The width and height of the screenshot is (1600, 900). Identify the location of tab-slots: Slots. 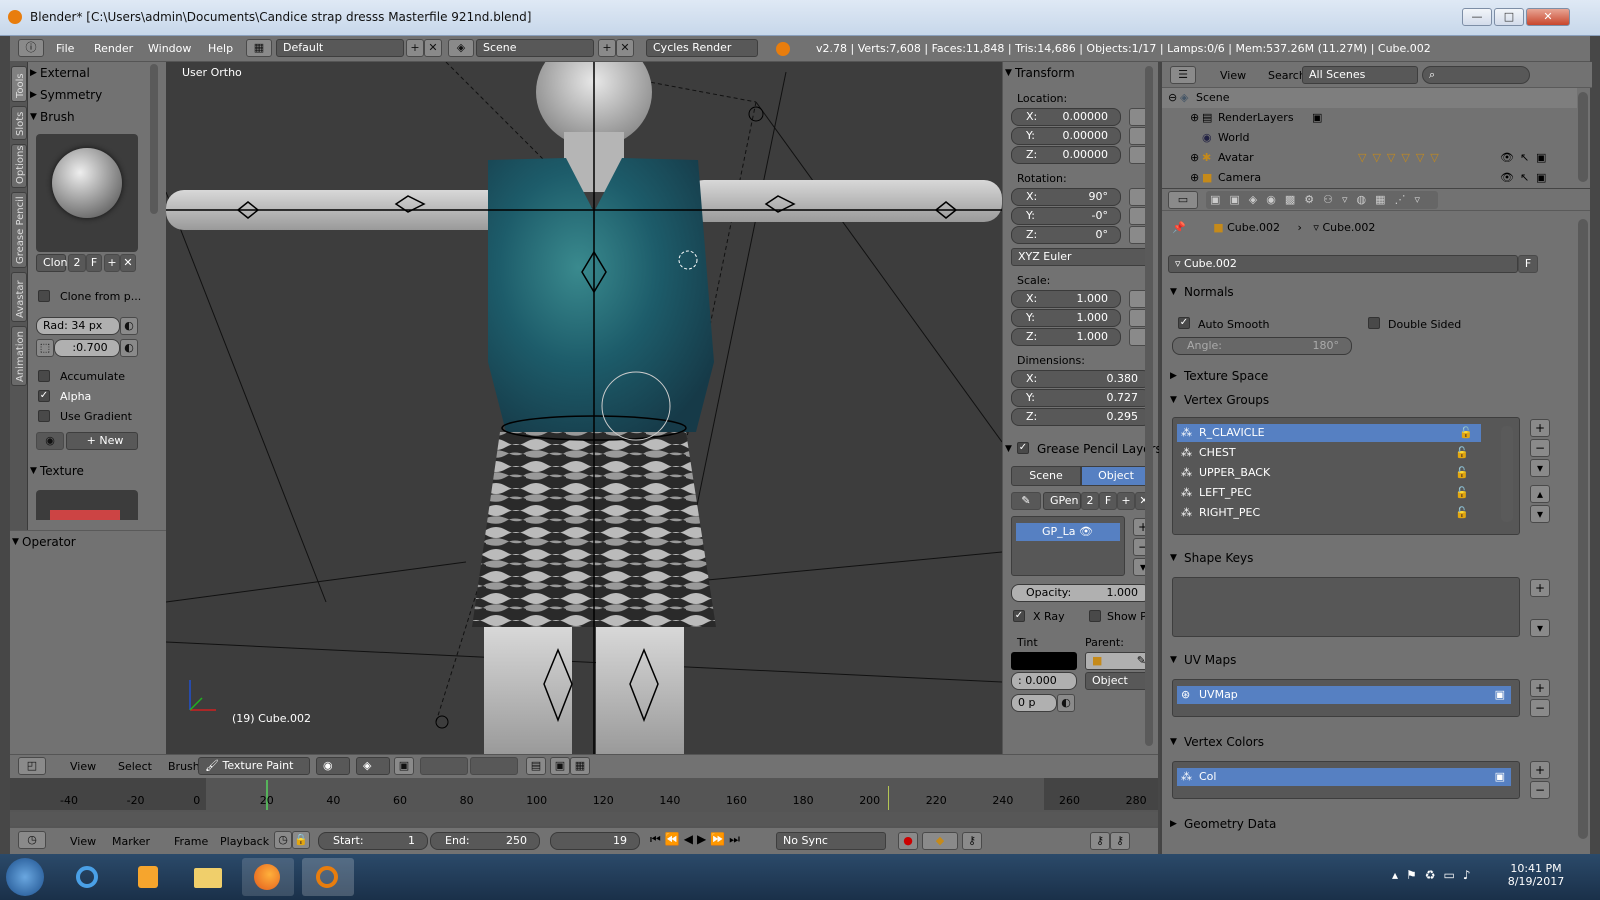
(19, 123).